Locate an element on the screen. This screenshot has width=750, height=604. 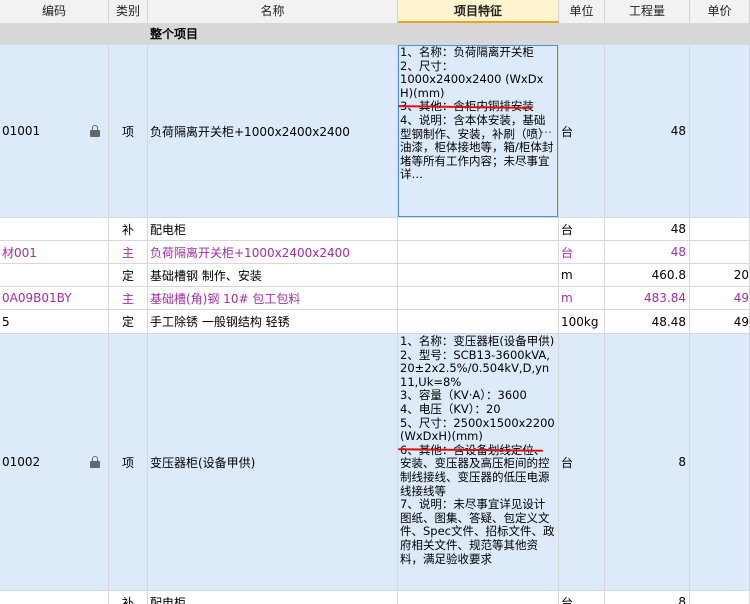
item-price: 20 is located at coordinates (720, 275).